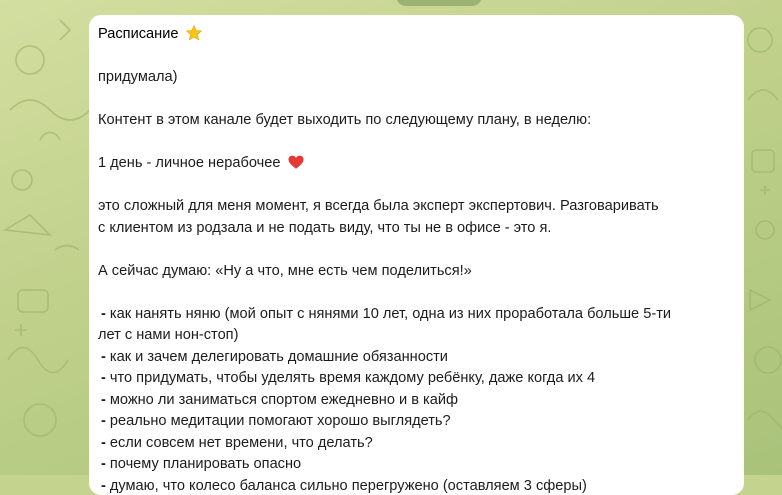 The image size is (782, 495). What do you see at coordinates (416, 78) in the screenshot?
I see `intro-text: придумала)` at bounding box center [416, 78].